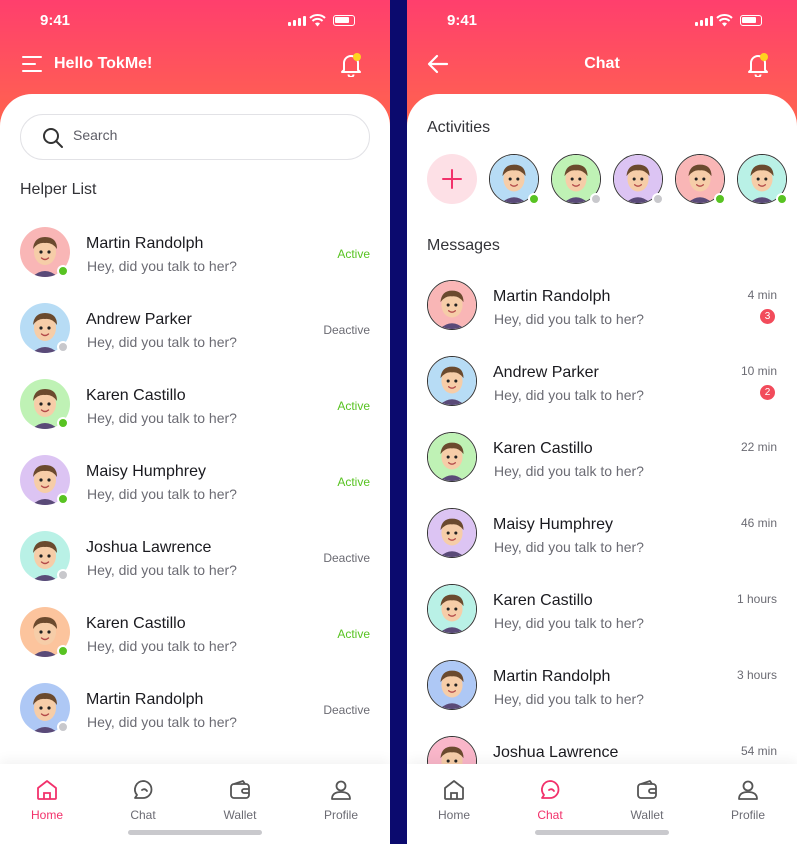 The image size is (797, 844). Describe the element at coordinates (103, 63) in the screenshot. I see `greeting-title: Hello TokMe!` at that location.